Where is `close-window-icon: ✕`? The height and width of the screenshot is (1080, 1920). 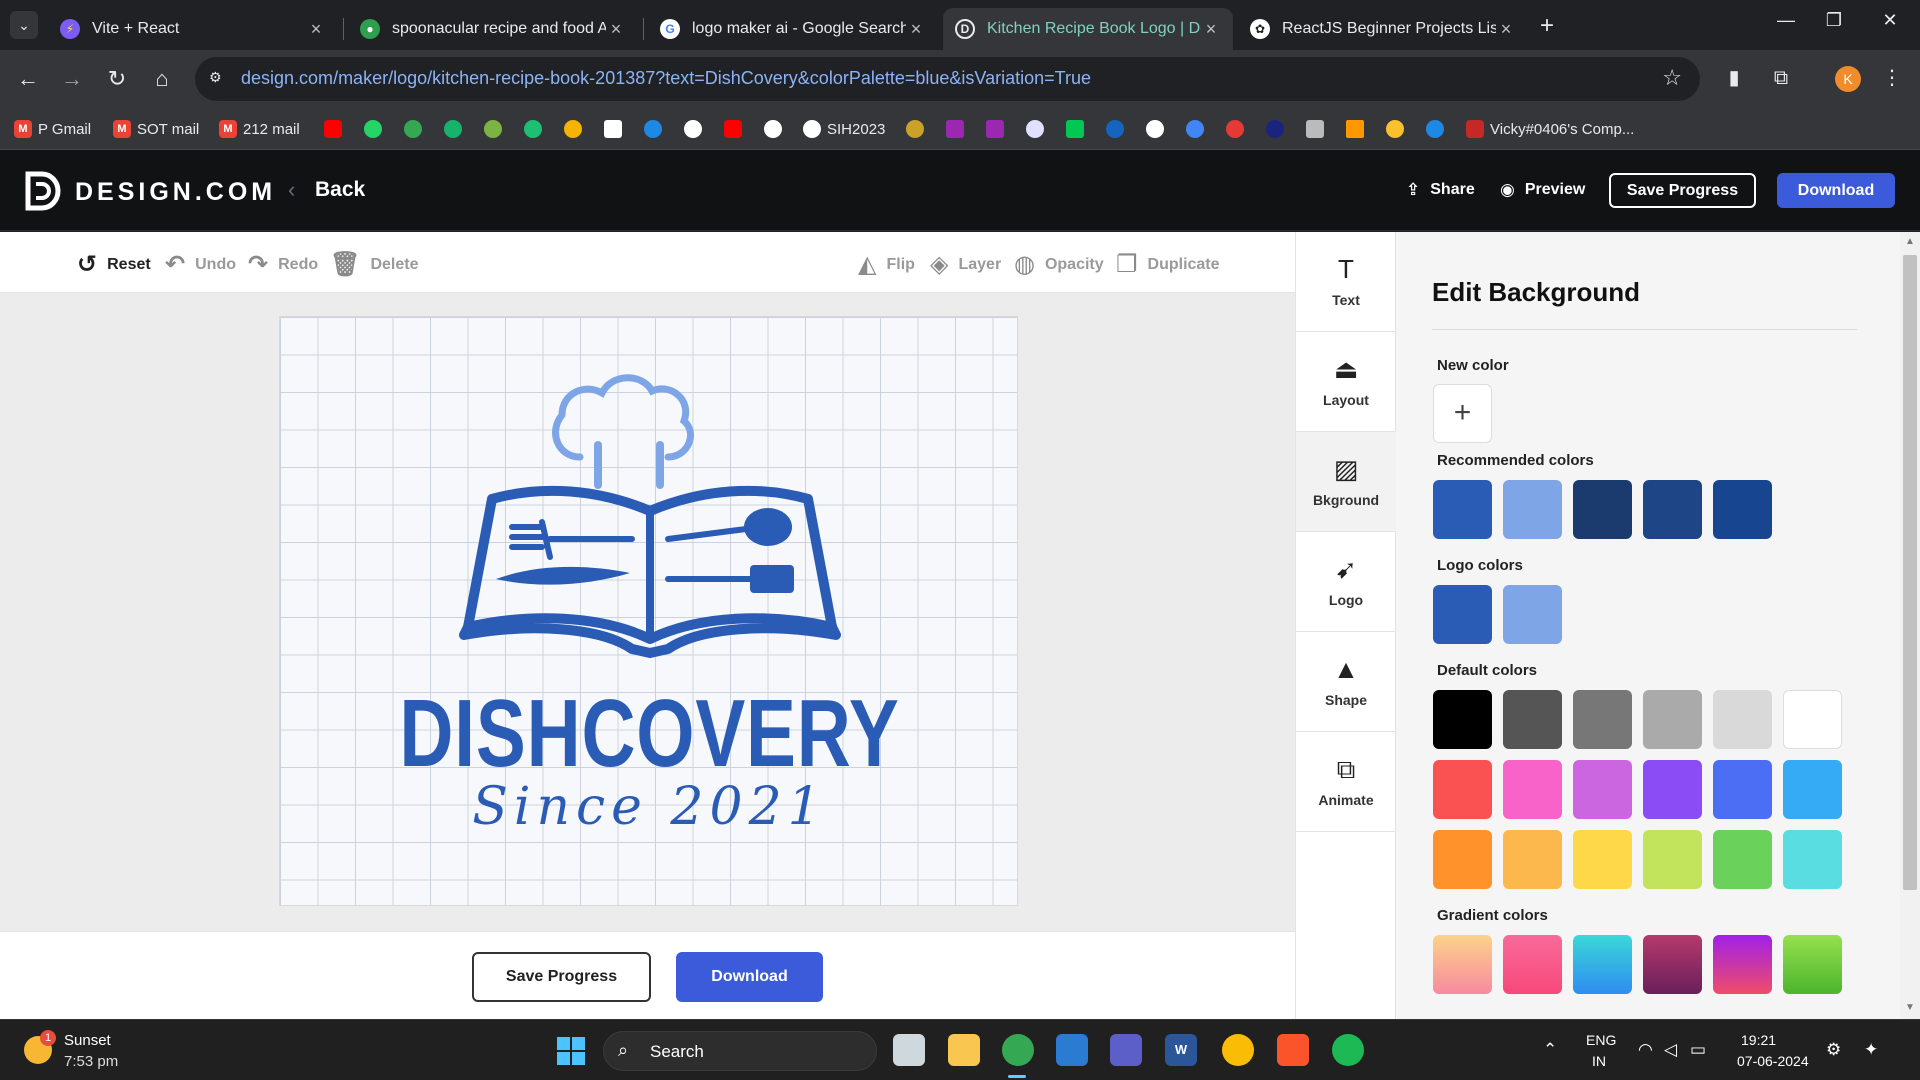 close-window-icon: ✕ is located at coordinates (1890, 20).